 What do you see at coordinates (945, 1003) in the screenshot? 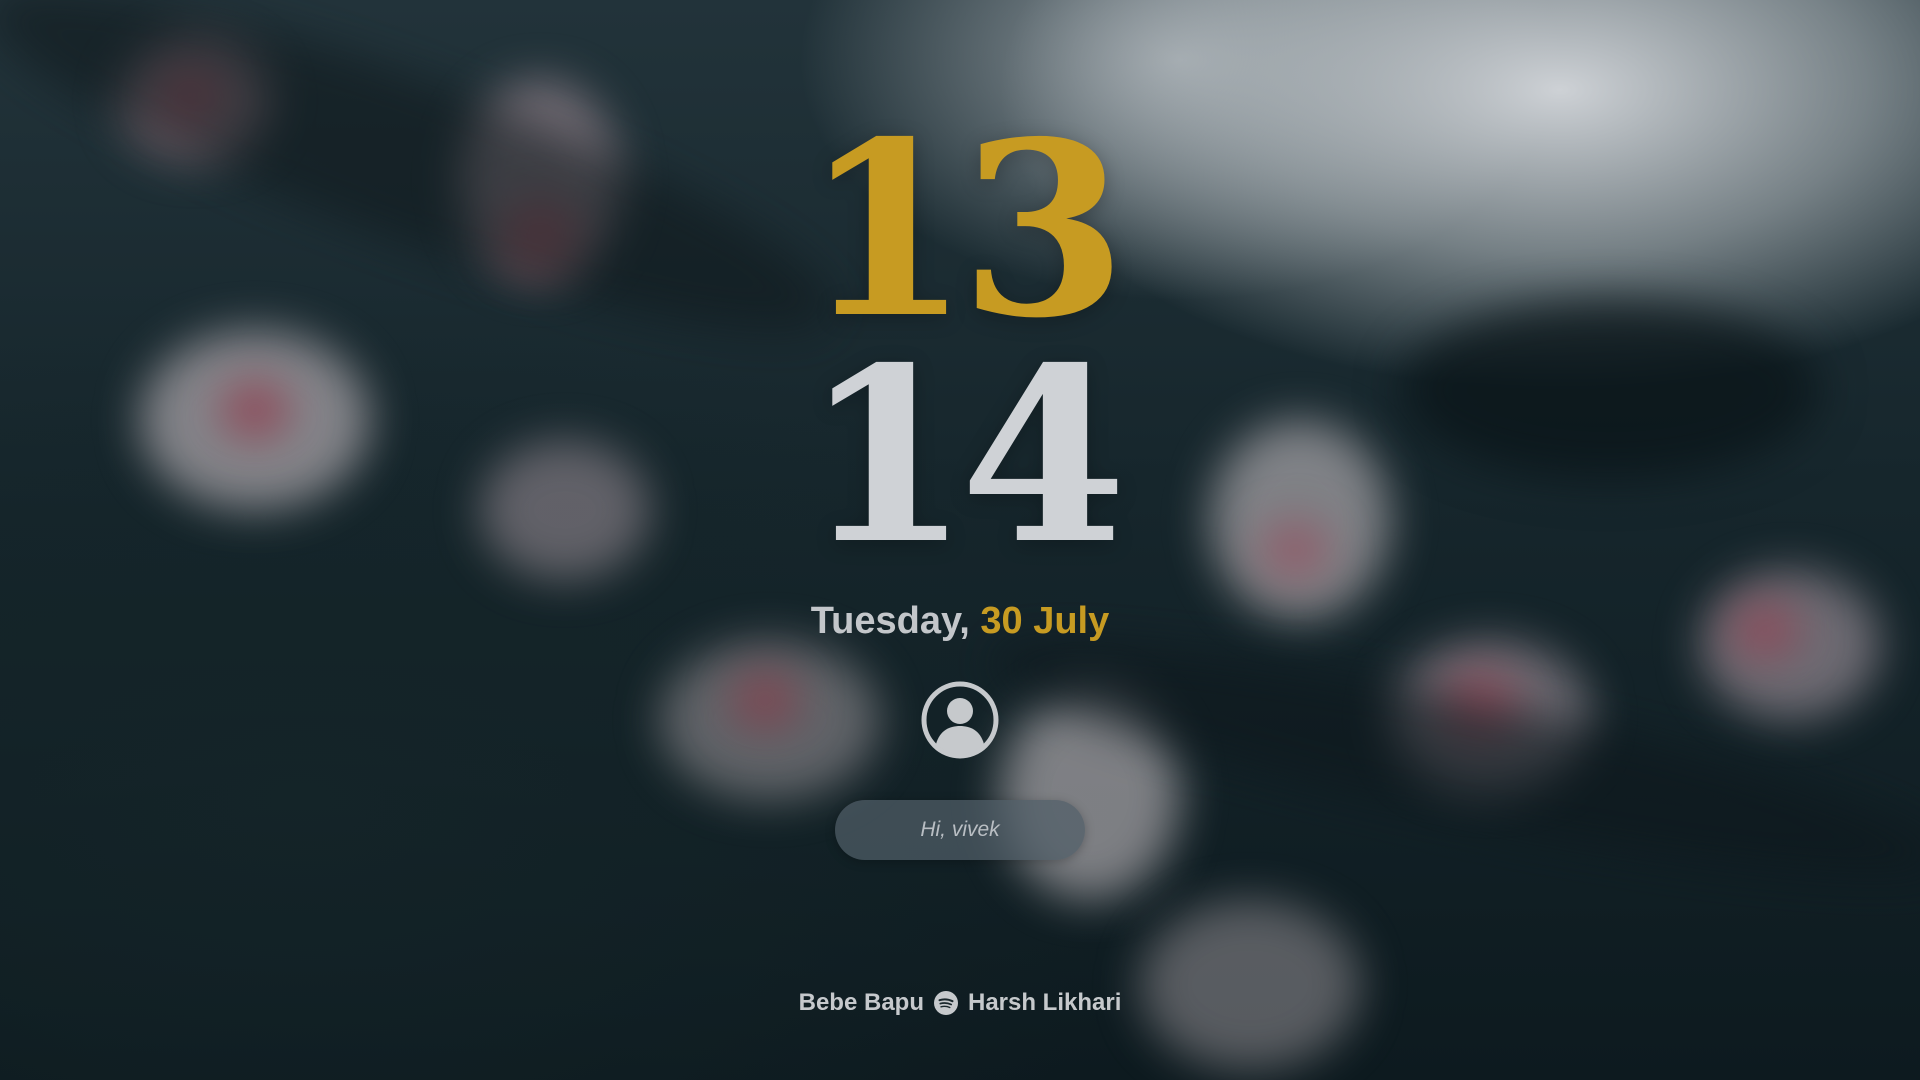
I see `spotify-icon` at bounding box center [945, 1003].